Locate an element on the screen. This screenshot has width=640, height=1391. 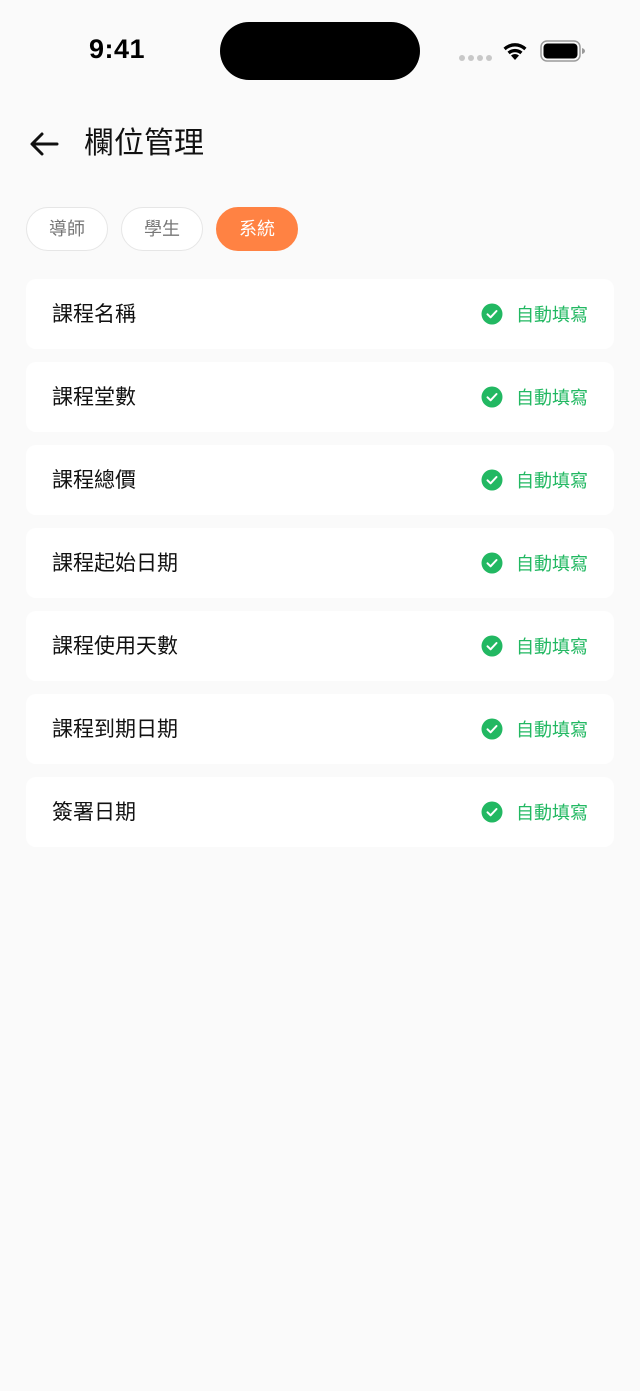
field-label: 課程總價 is located at coordinates (94, 480).